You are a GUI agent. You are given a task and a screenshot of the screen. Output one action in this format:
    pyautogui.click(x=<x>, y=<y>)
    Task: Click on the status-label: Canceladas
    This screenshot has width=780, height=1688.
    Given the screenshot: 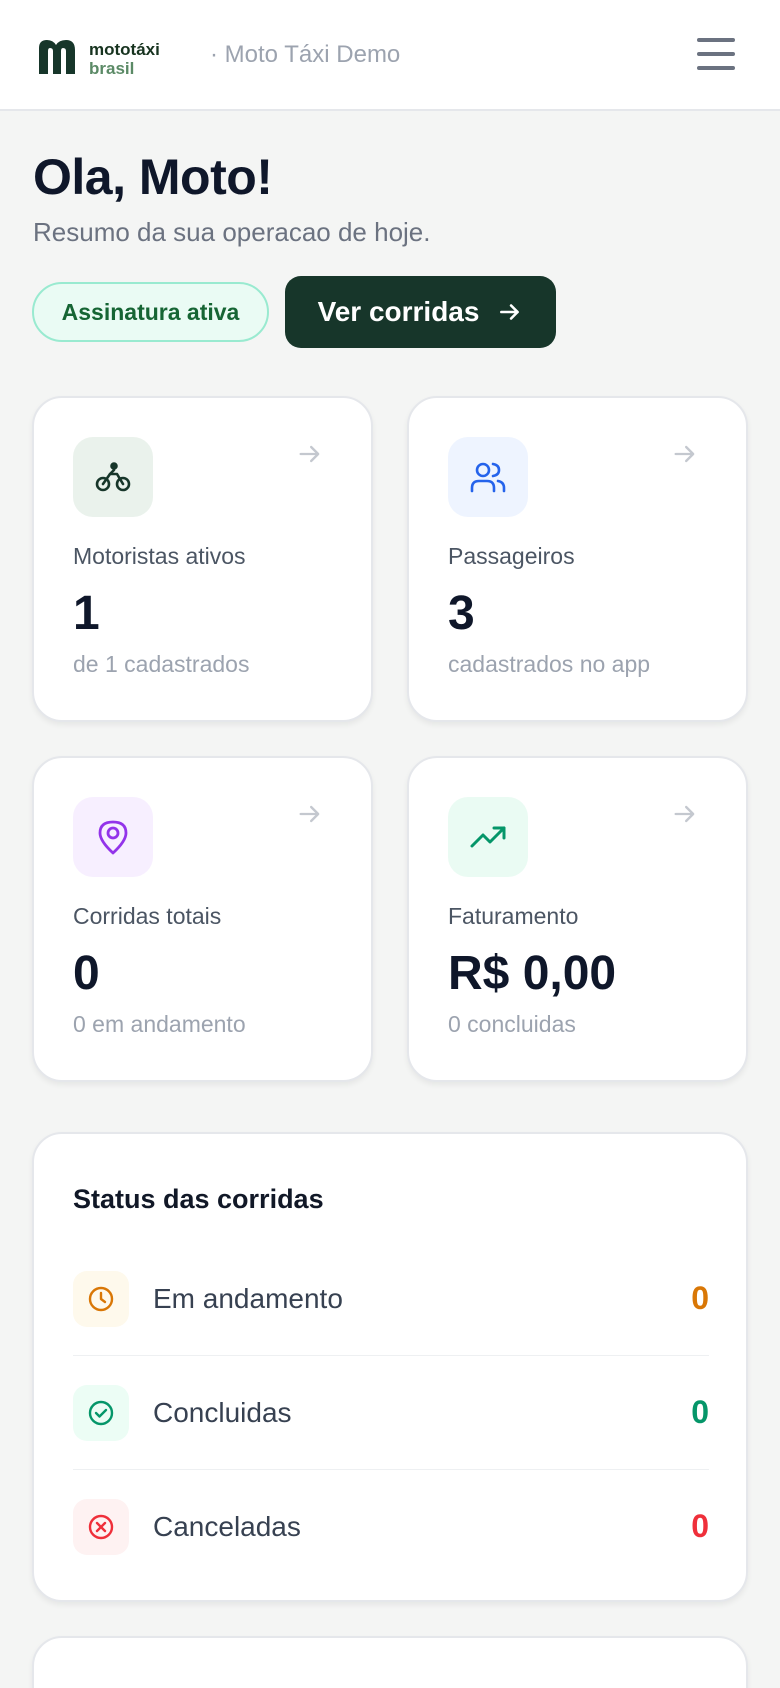 What is the action you would take?
    pyautogui.click(x=227, y=1526)
    